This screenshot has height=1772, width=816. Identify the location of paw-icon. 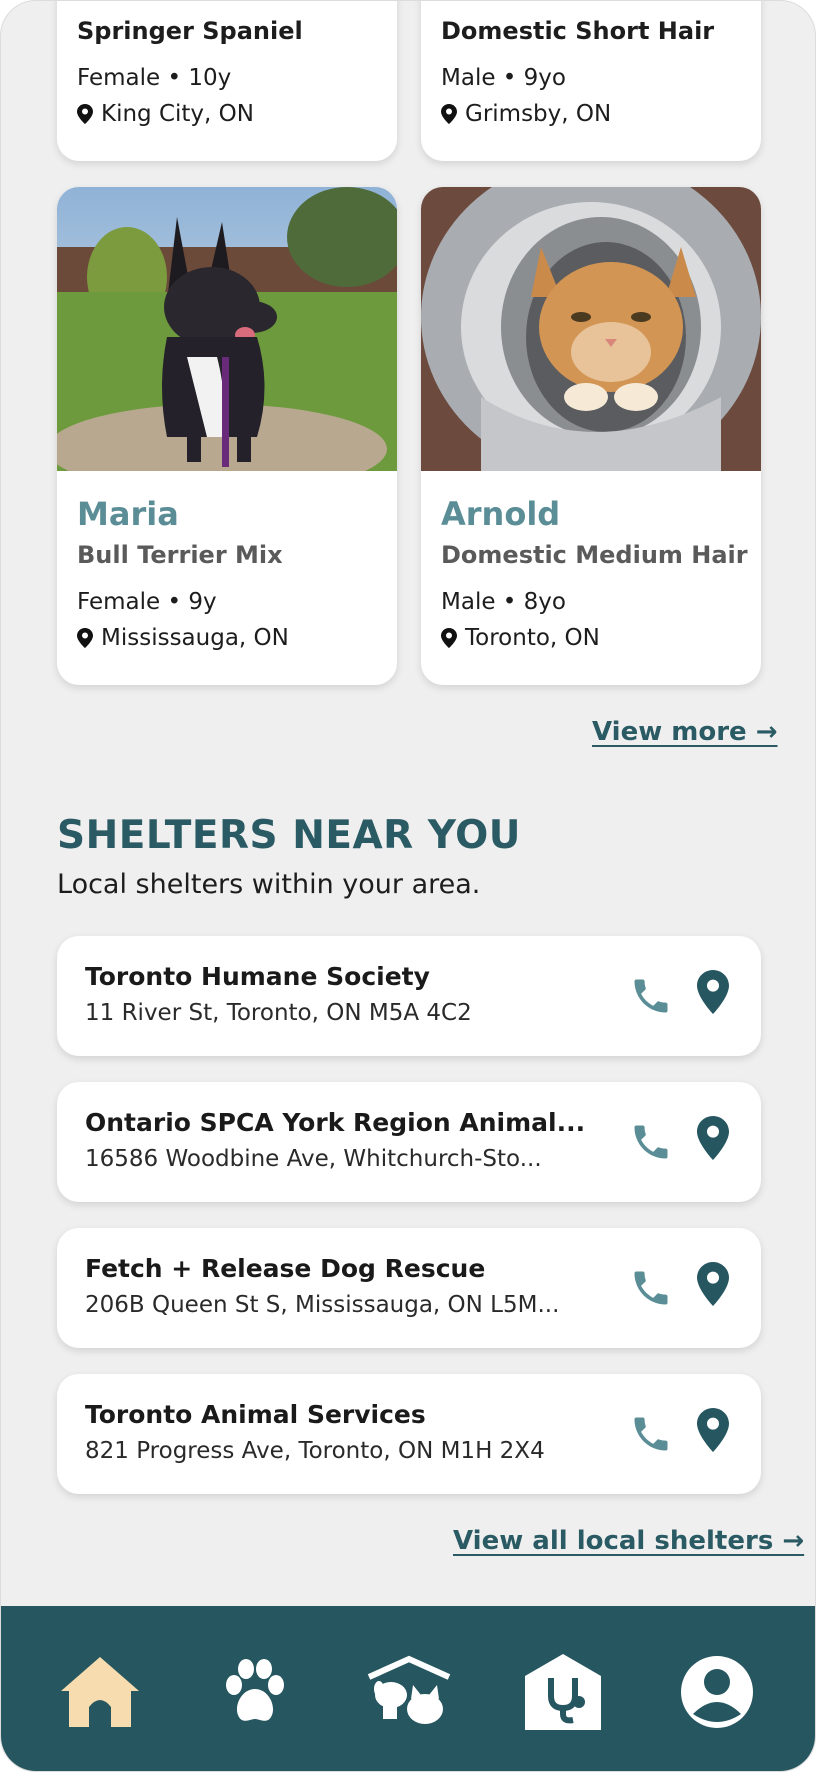
(255, 1690).